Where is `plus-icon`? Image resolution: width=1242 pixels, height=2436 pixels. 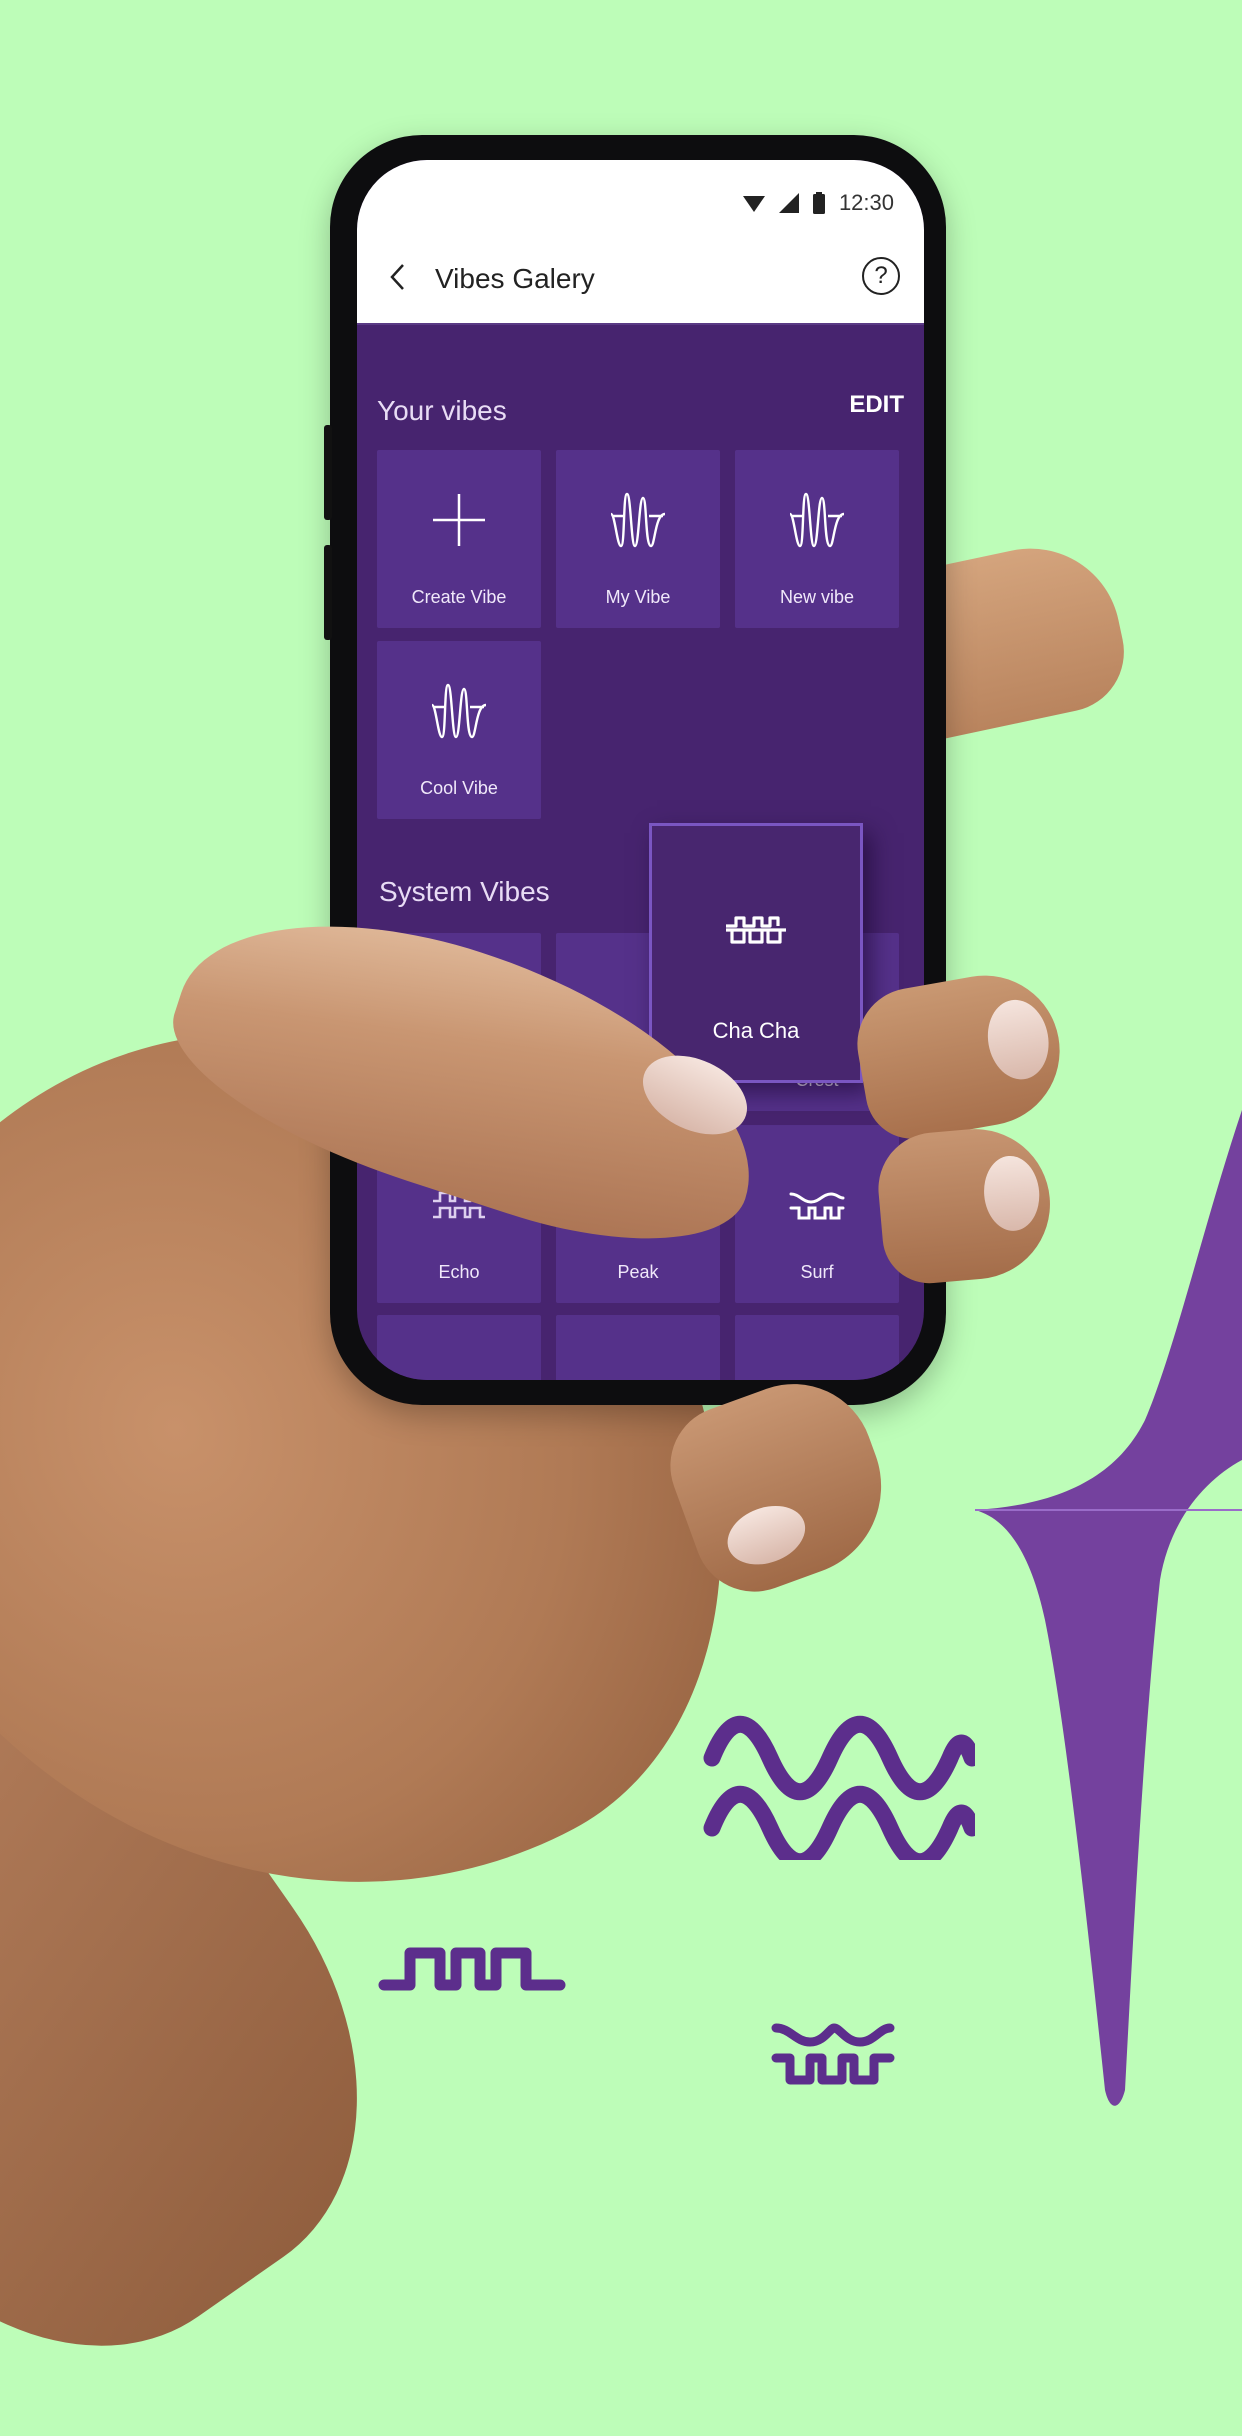
plus-icon is located at coordinates (459, 520).